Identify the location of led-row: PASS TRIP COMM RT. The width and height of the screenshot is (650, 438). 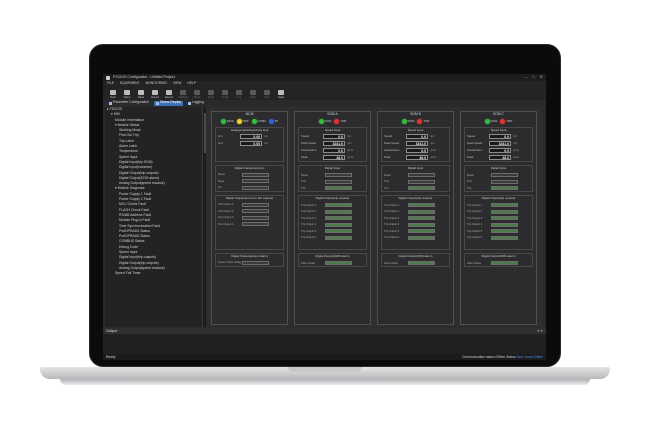
(249, 121).